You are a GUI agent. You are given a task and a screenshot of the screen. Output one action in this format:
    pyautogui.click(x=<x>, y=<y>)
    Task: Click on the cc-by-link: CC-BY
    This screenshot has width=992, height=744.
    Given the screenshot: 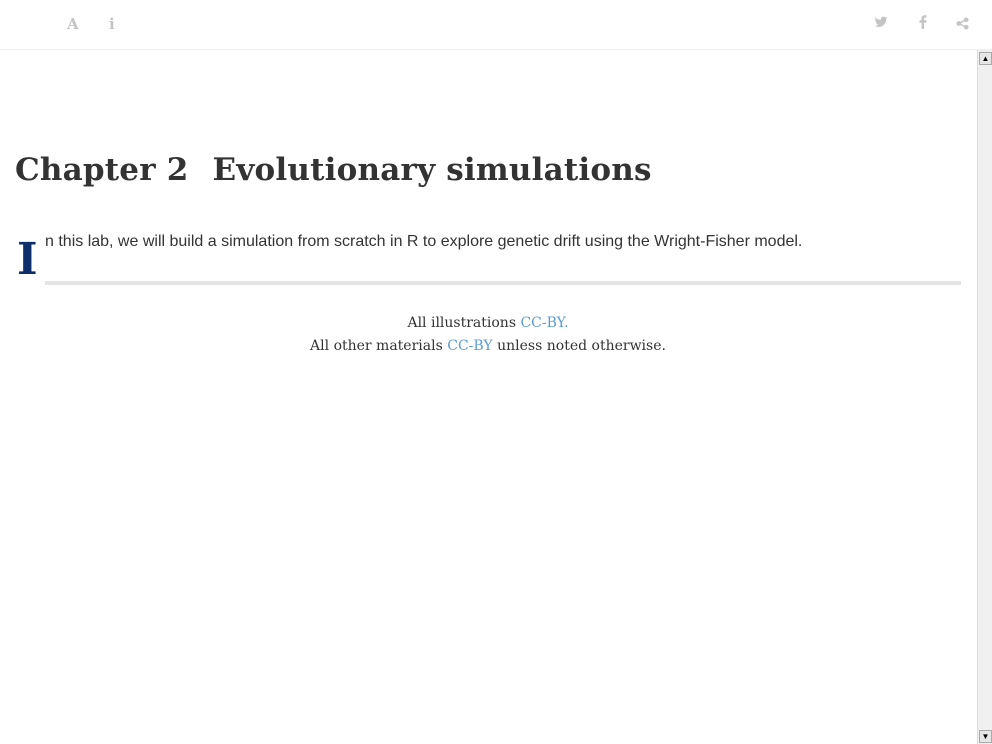 What is the action you would take?
    pyautogui.click(x=469, y=346)
    